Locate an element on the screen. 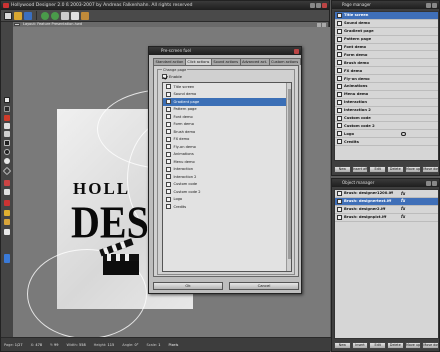 This screenshot has height=352, width=440. text-tool-icon is located at coordinates (7, 109).